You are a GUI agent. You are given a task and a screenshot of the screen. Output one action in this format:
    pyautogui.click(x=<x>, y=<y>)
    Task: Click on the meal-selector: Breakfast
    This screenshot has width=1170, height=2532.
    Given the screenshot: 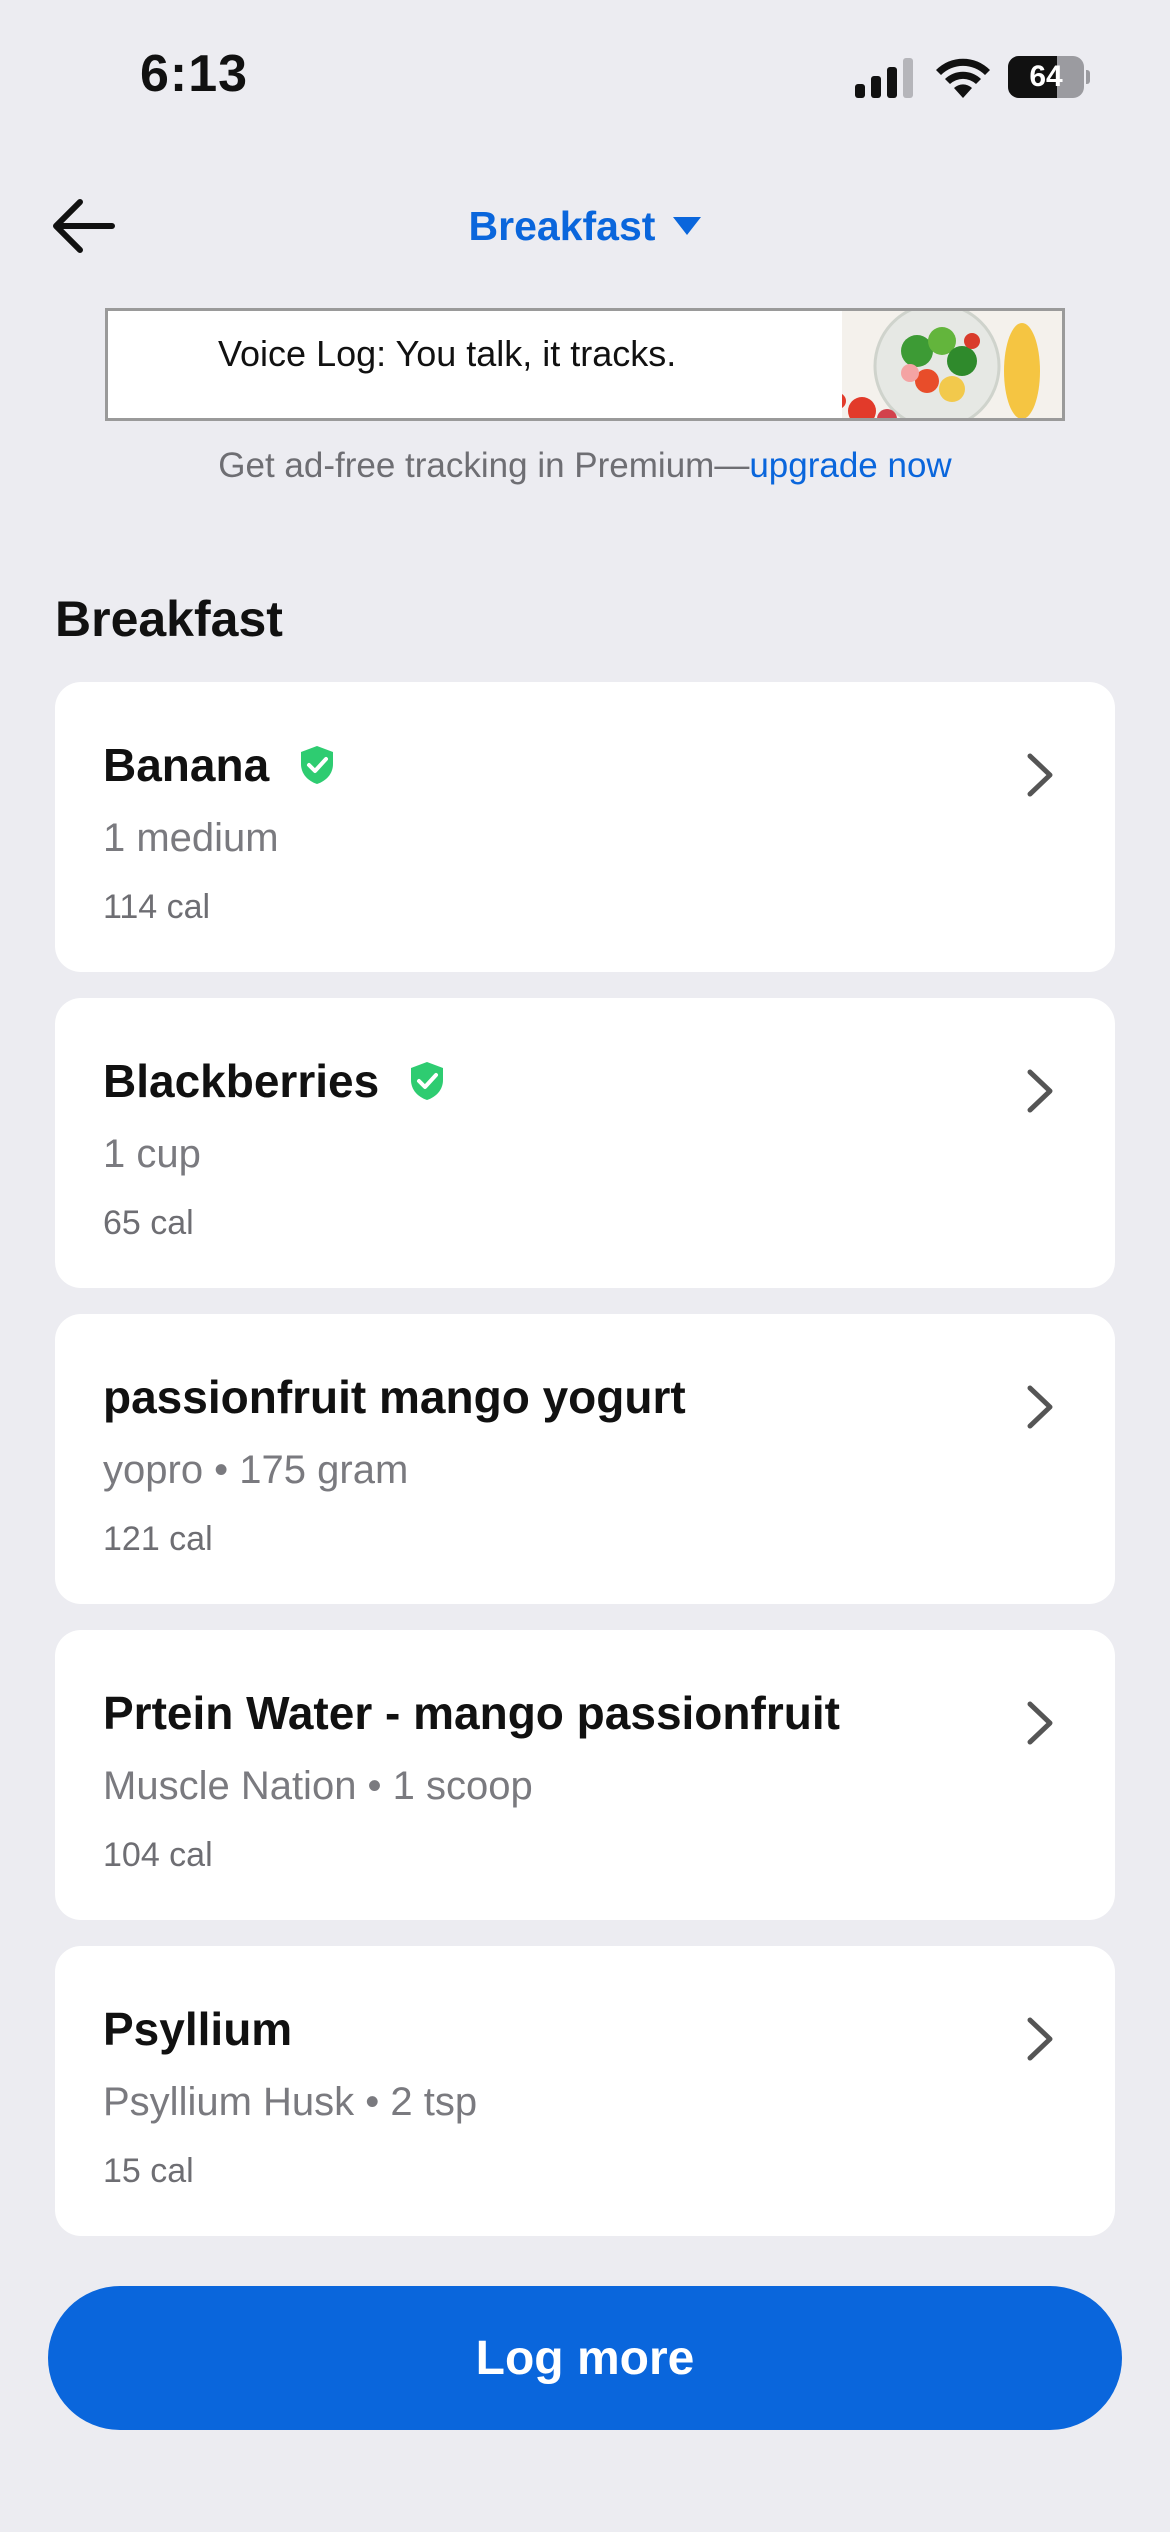 What is the action you would take?
    pyautogui.click(x=585, y=226)
    